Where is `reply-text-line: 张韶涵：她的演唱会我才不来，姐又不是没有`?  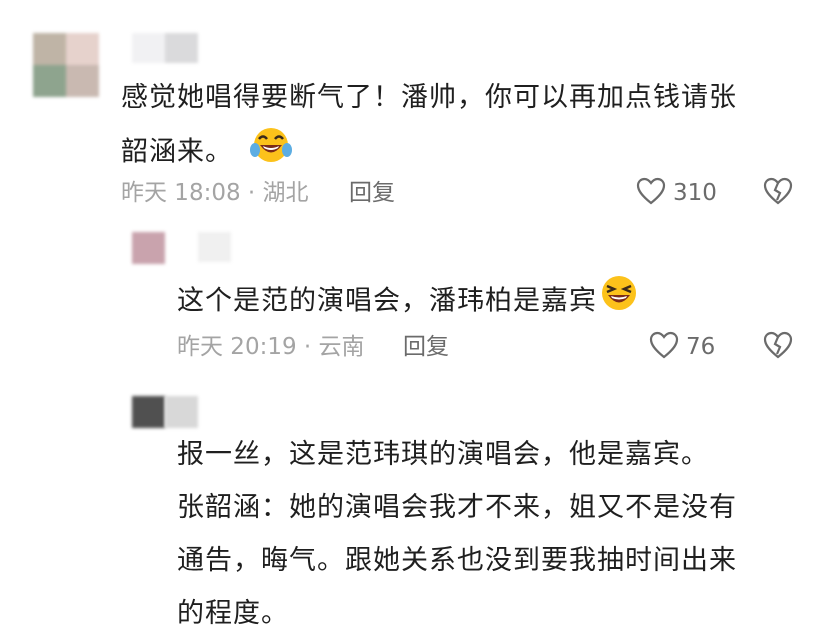
reply-text-line: 张韶涵：她的演唱会我才不来，姐又不是没有 is located at coordinates (457, 507).